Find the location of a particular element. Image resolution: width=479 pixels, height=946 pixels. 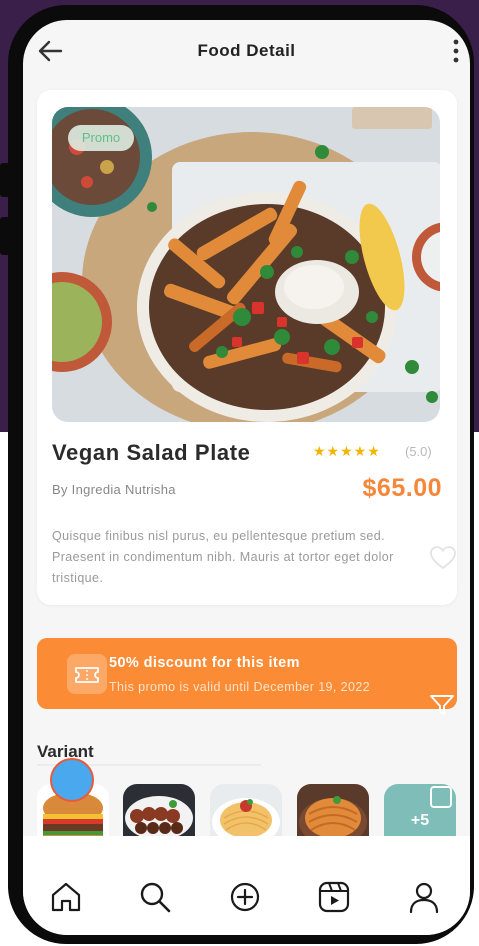

header: Food Detail is located at coordinates (246, 51).